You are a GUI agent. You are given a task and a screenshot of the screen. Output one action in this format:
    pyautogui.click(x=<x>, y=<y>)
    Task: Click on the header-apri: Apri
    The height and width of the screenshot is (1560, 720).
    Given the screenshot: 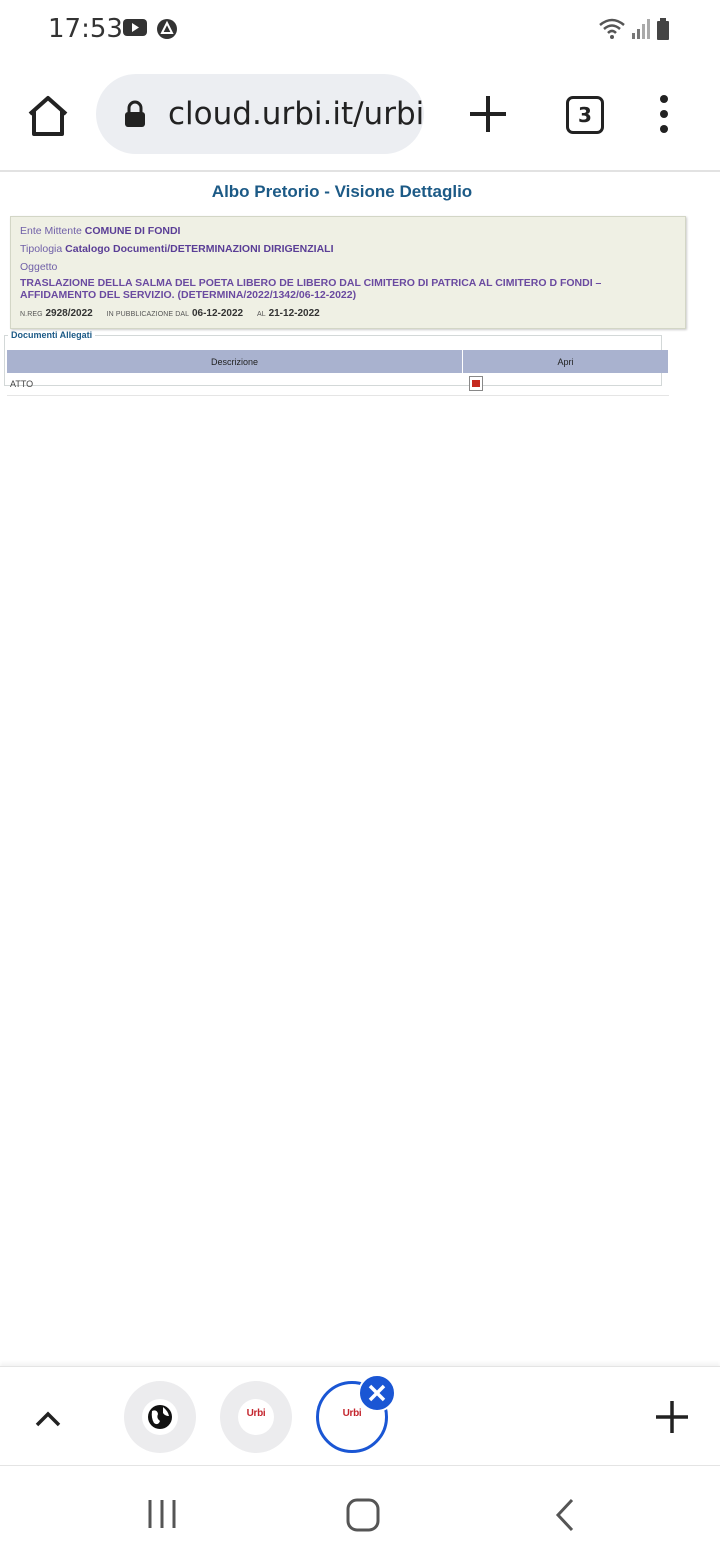 What is the action you would take?
    pyautogui.click(x=565, y=361)
    